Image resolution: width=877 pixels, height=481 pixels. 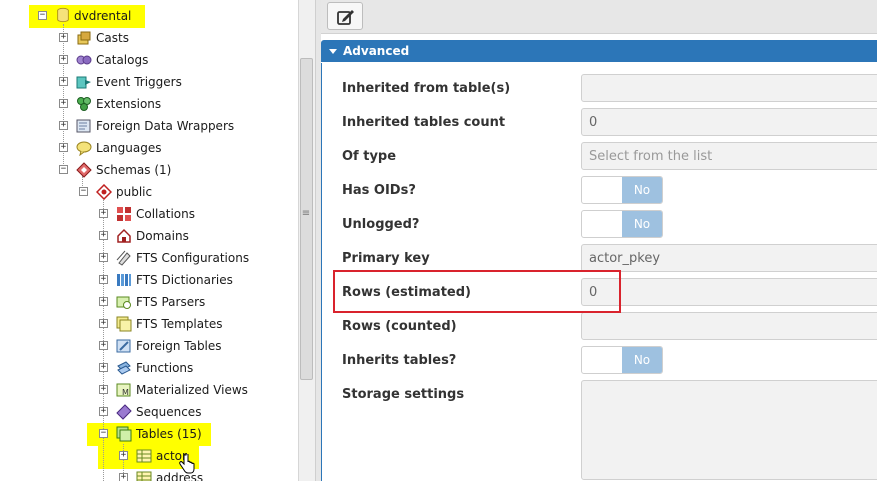 I want to click on tree-node-address: + address, so click(x=149, y=474).